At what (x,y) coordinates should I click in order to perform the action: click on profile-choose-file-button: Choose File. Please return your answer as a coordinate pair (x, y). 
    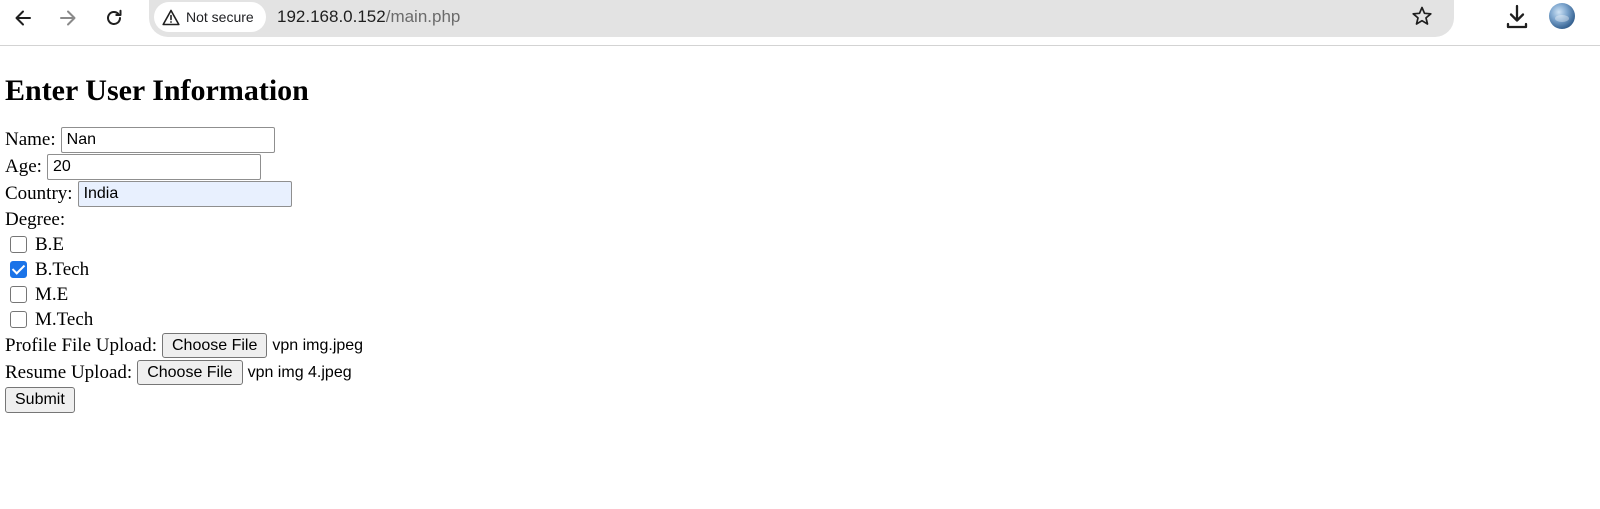
    Looking at the image, I should click on (214, 345).